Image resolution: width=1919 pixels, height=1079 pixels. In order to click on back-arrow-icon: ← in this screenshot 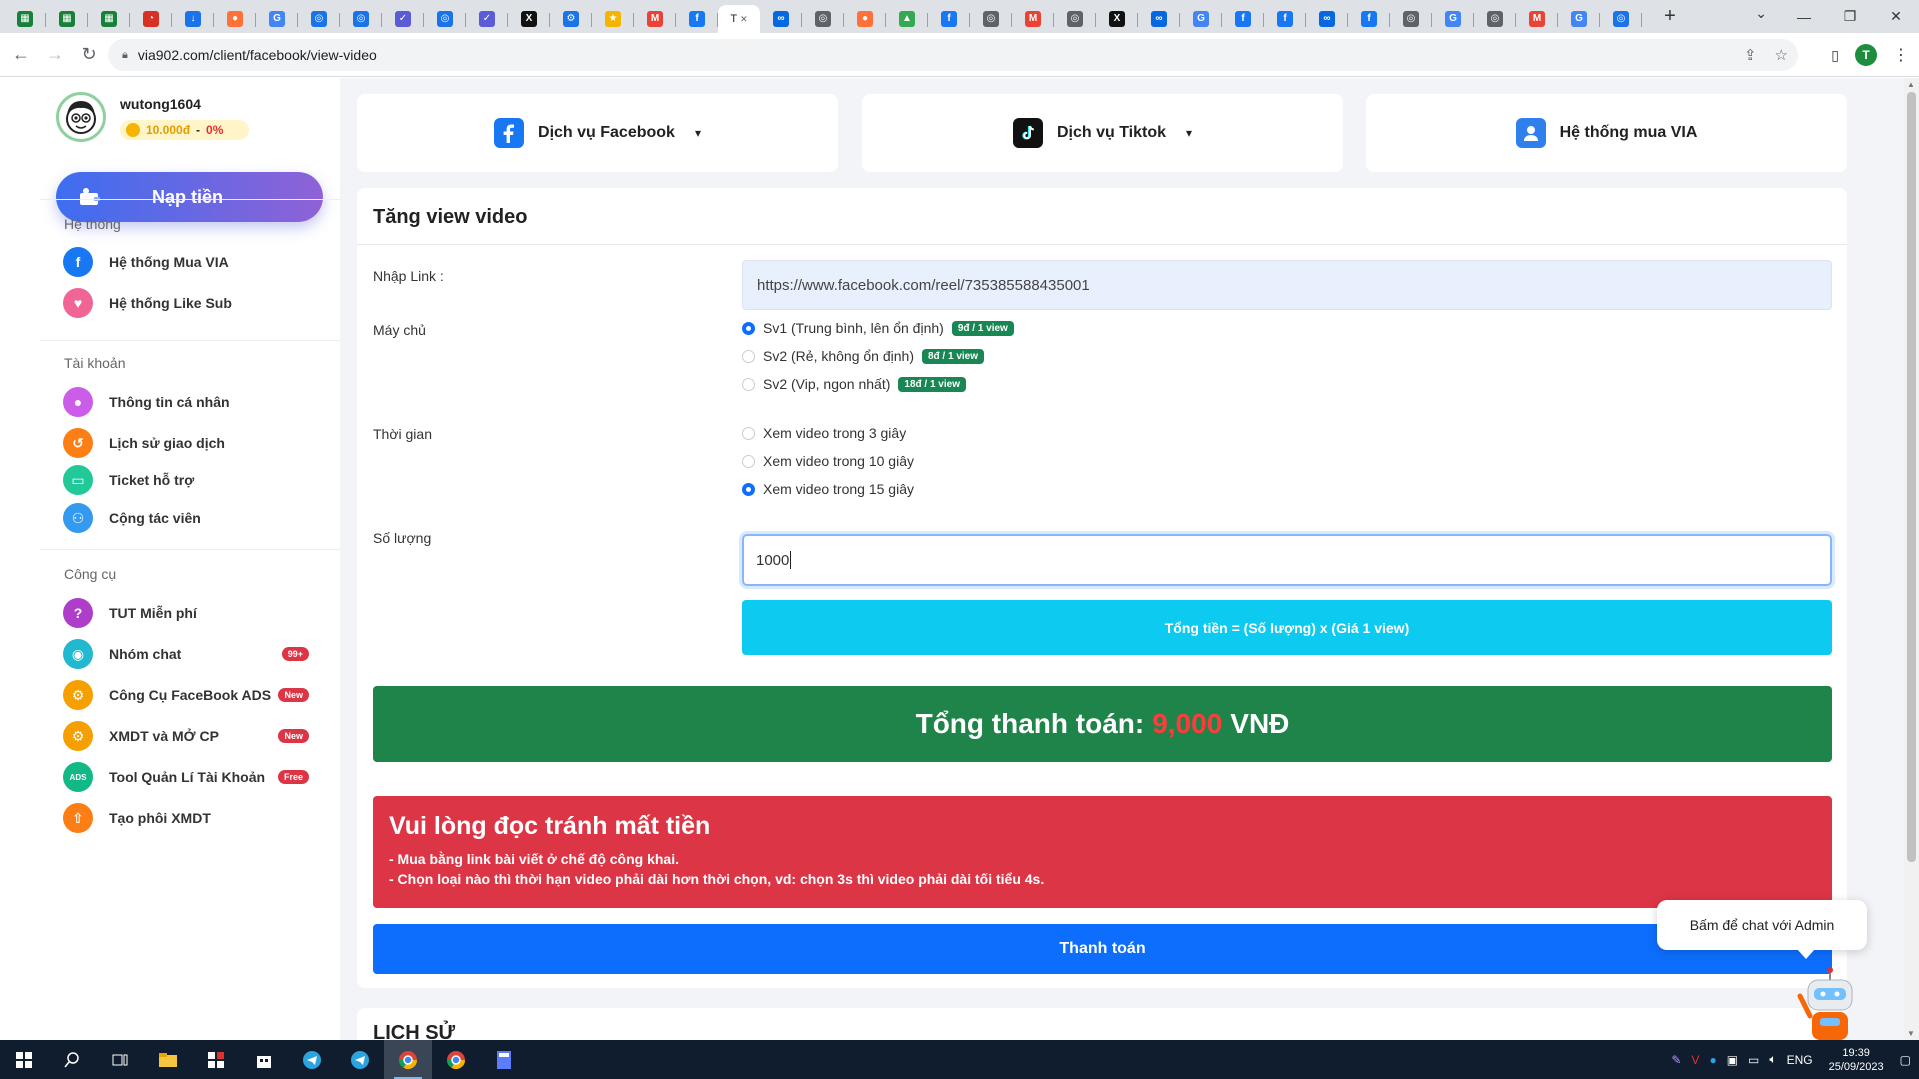, I will do `click(21, 55)`.